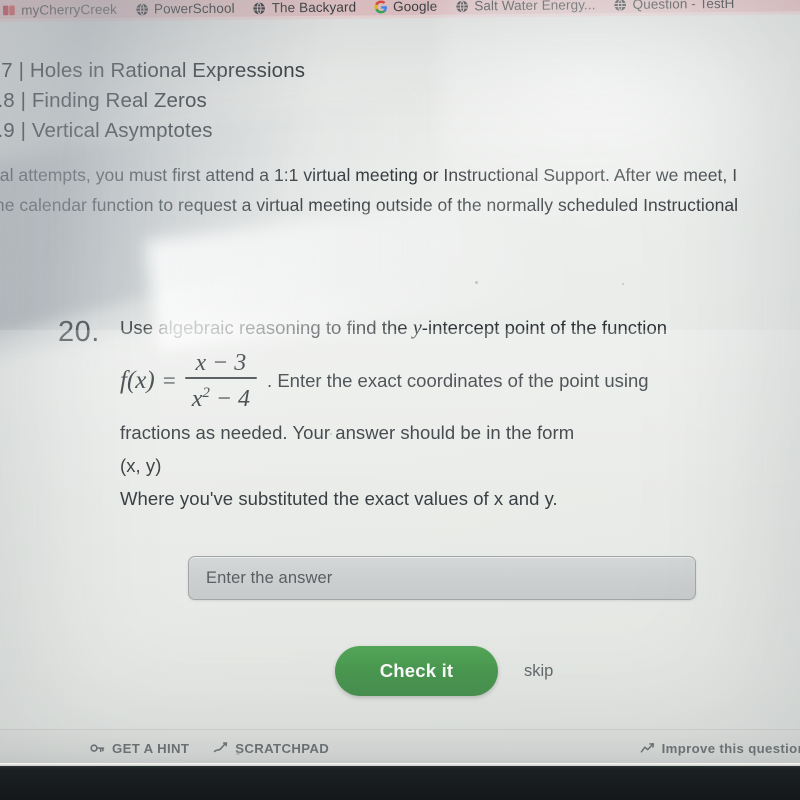 The height and width of the screenshot is (800, 800). What do you see at coordinates (282, 748) in the screenshot?
I see `scratchpad-label: SCRATCHPAD` at bounding box center [282, 748].